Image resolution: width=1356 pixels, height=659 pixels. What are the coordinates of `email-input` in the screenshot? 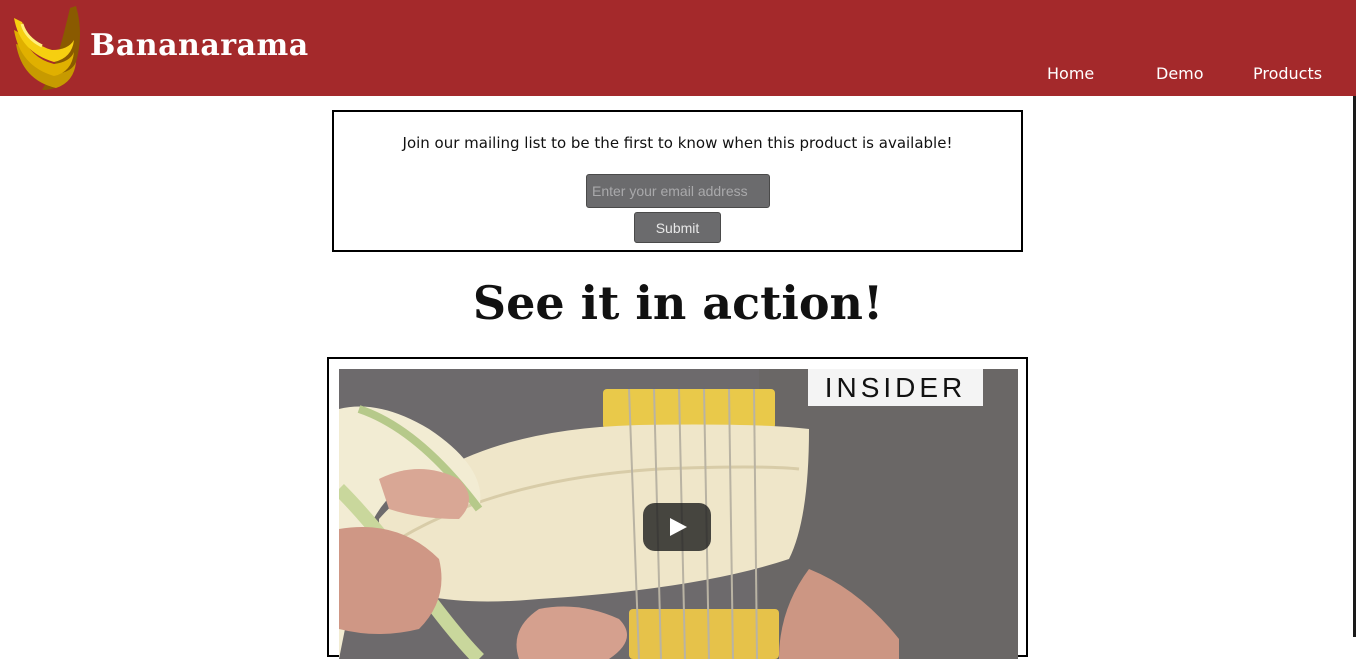 It's located at (678, 191).